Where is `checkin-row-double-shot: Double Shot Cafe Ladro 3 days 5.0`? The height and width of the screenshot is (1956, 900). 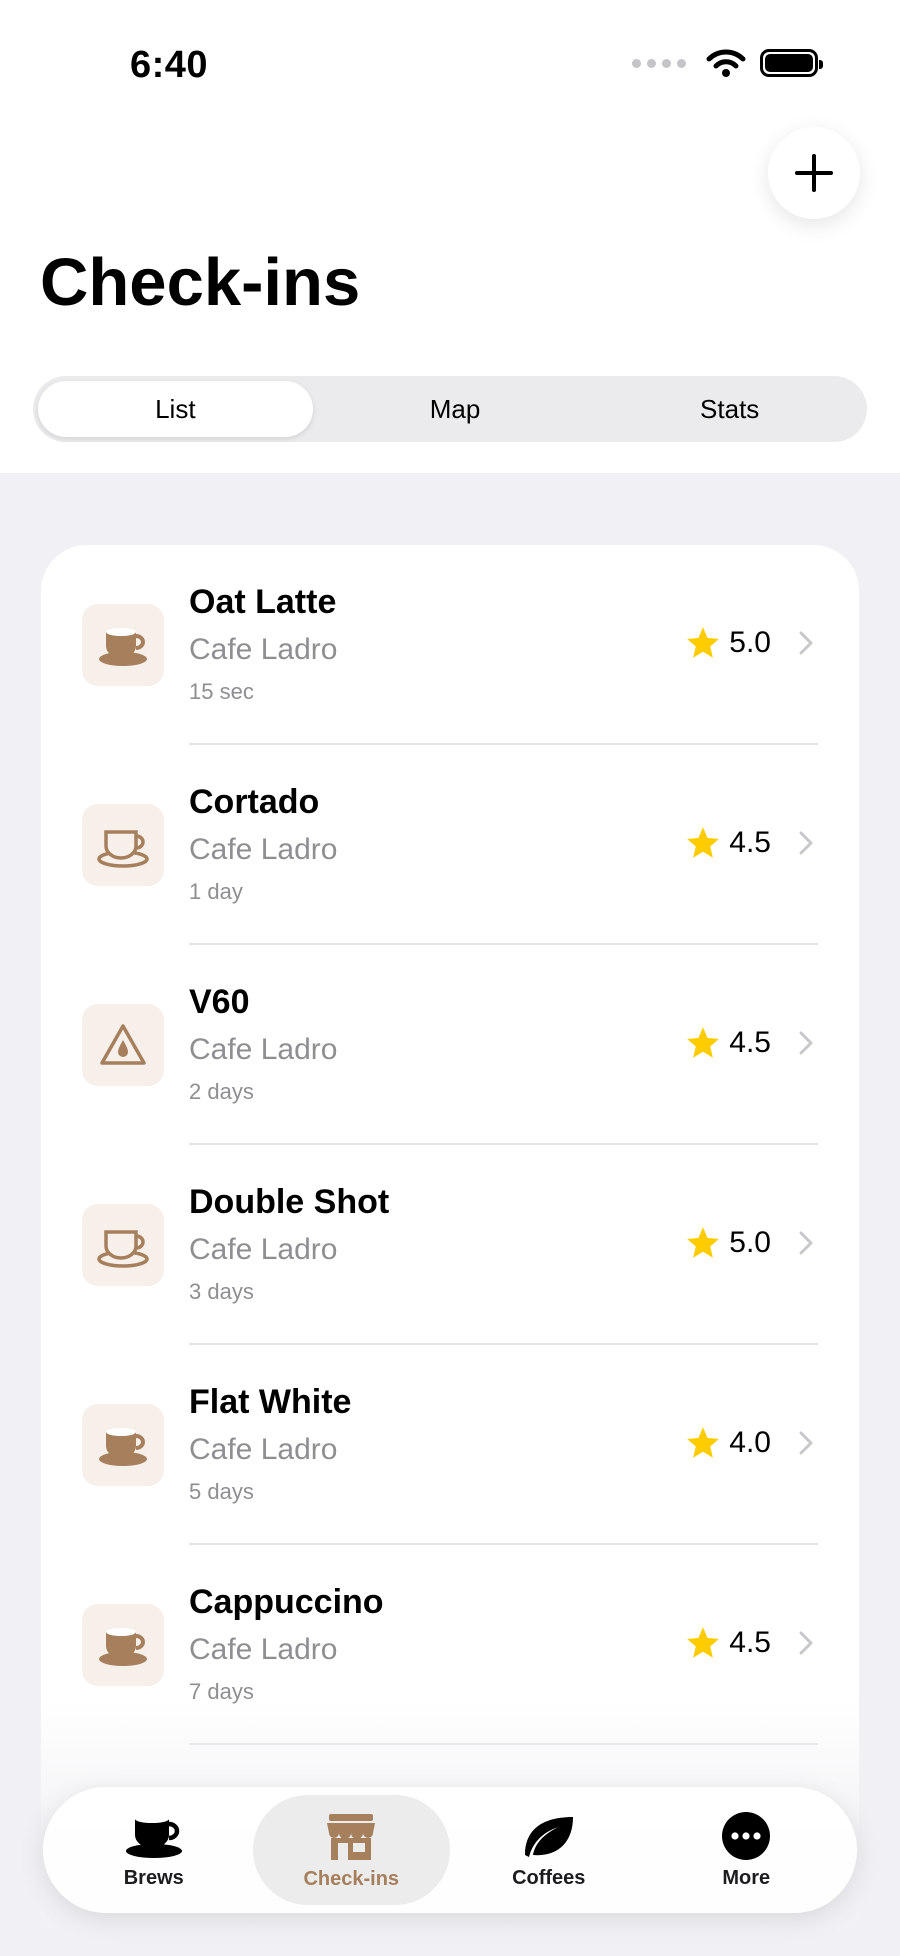
checkin-row-double-shot: Double Shot Cafe Ladro 3 days 5.0 is located at coordinates (450, 1245).